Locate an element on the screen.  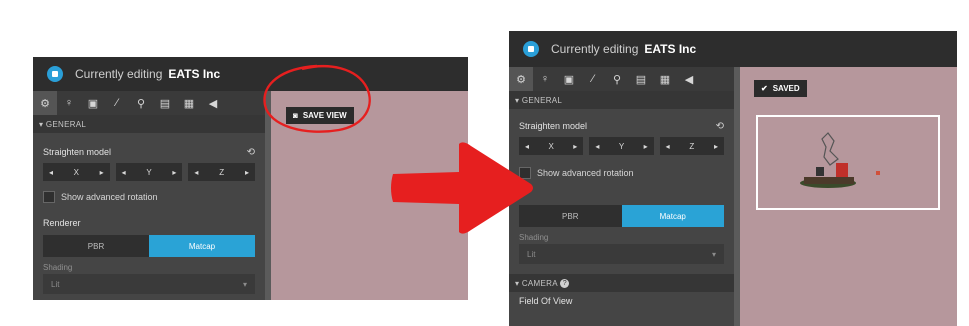
model-preview-image is located at coordinates (840, 160).